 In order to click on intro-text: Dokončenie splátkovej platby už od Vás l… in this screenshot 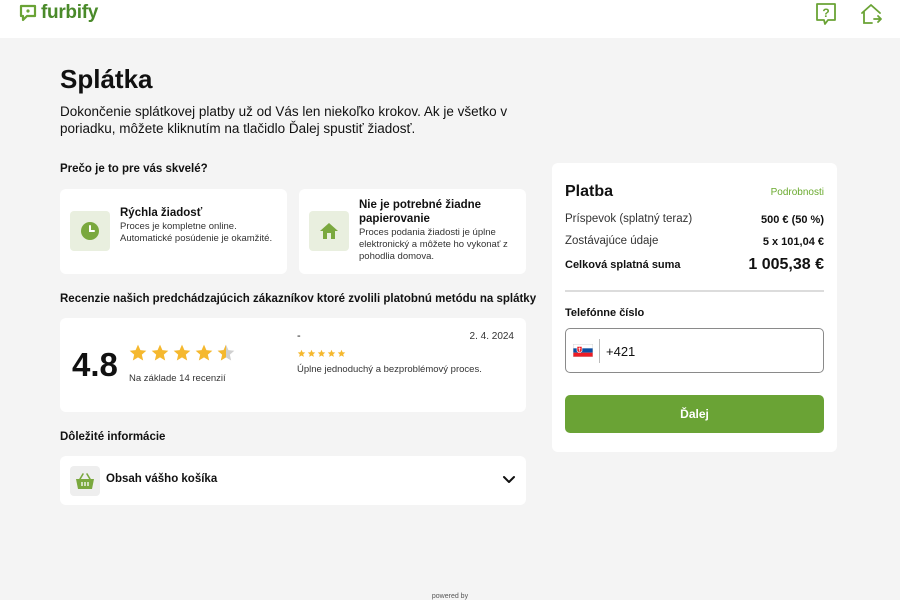, I will do `click(284, 120)`.